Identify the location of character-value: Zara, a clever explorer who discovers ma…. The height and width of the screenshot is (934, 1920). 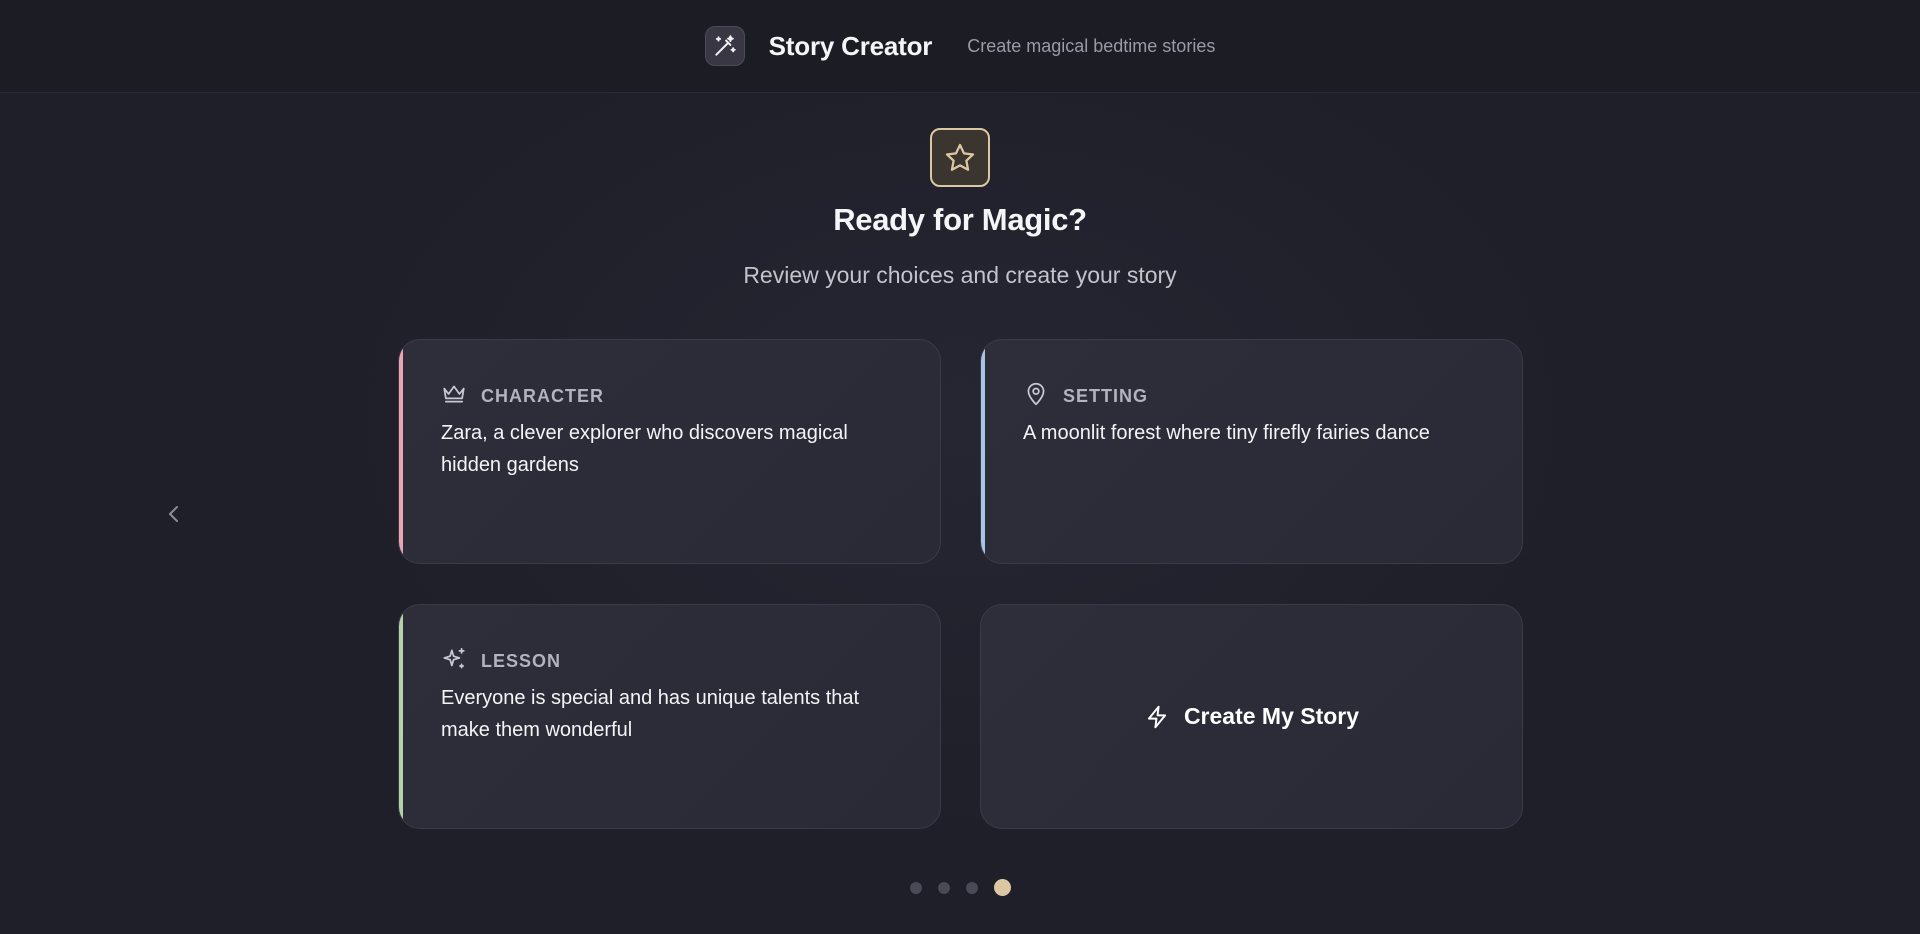
(644, 449).